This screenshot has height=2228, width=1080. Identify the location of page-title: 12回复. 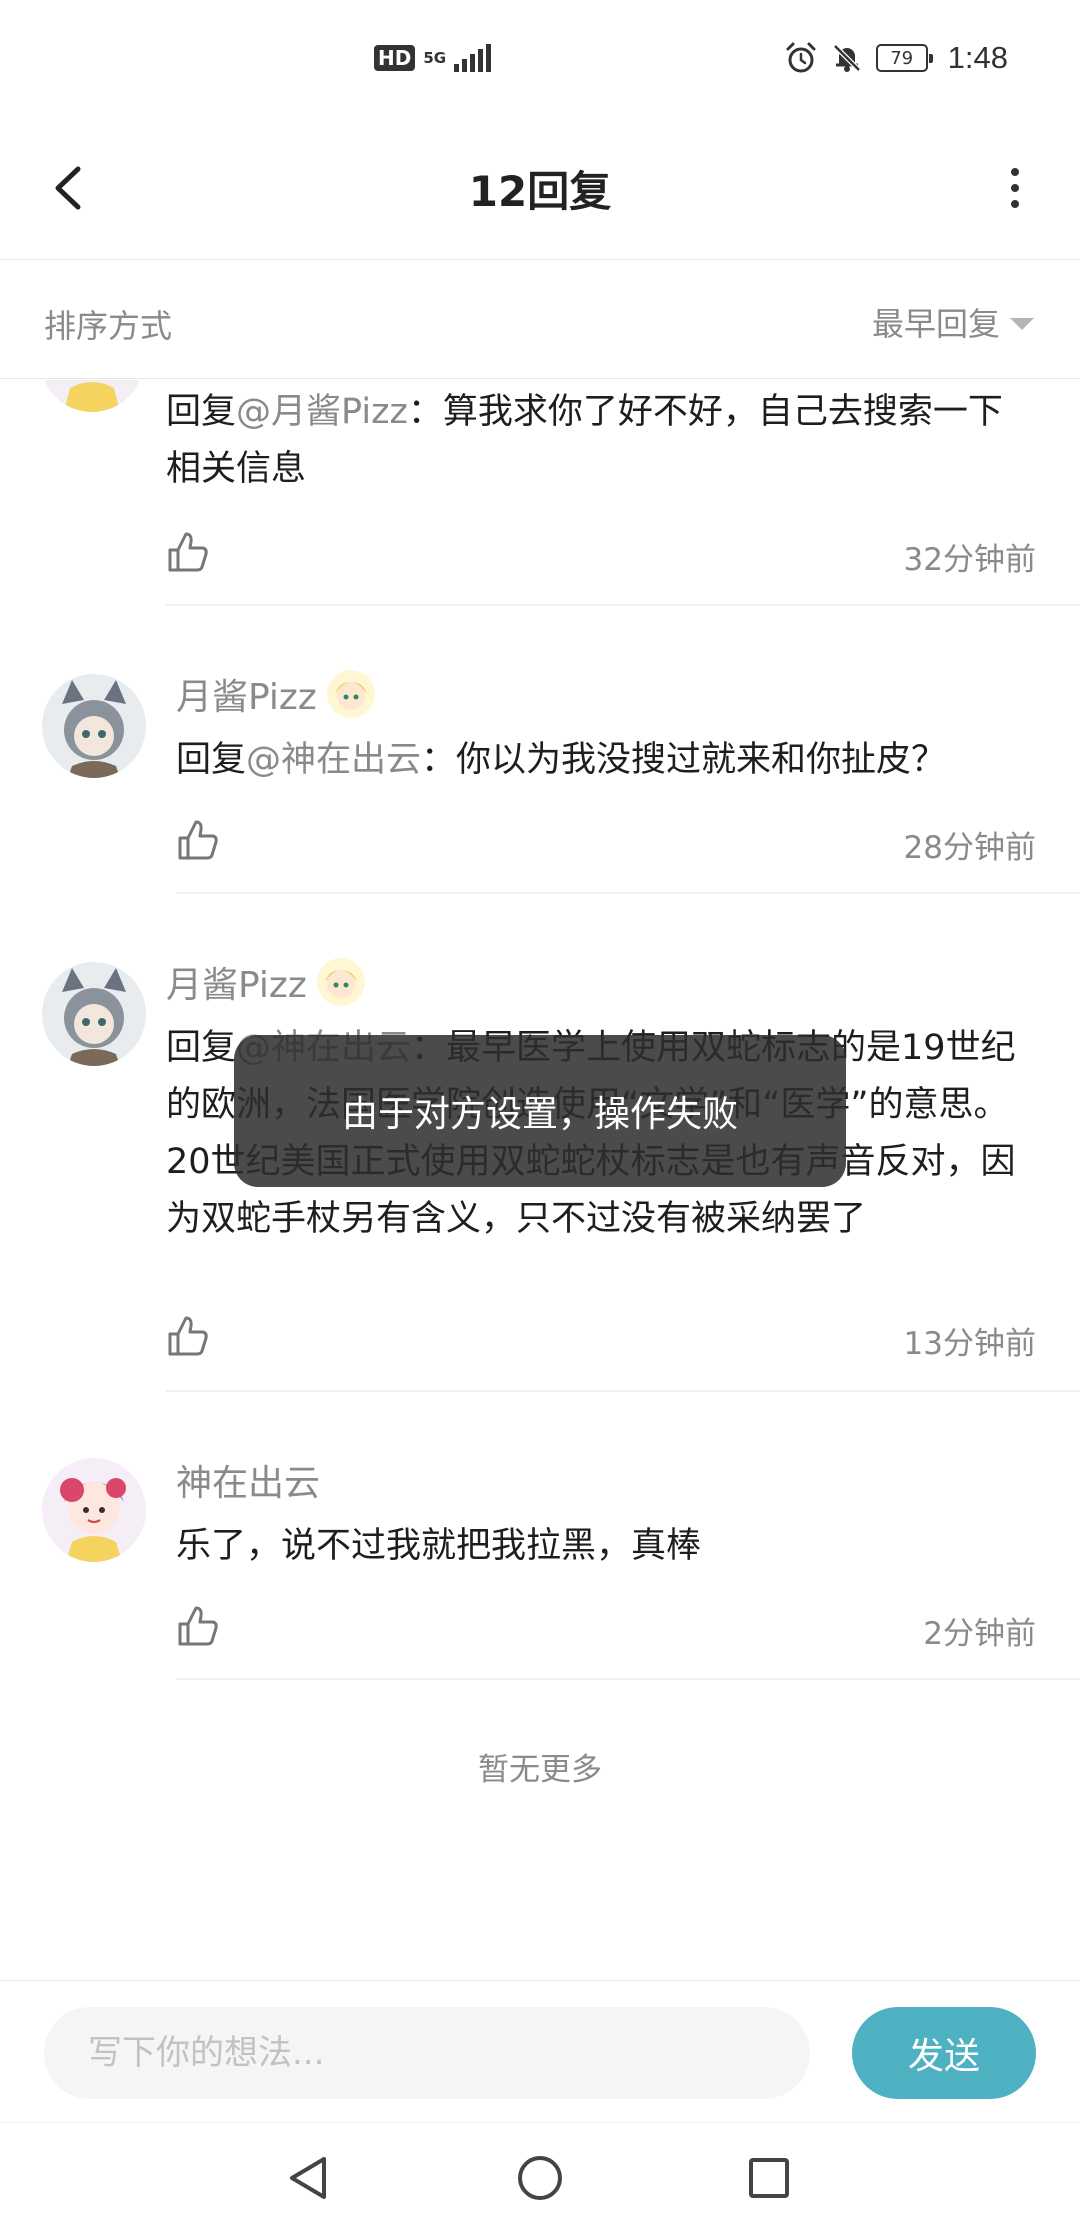
(540, 191).